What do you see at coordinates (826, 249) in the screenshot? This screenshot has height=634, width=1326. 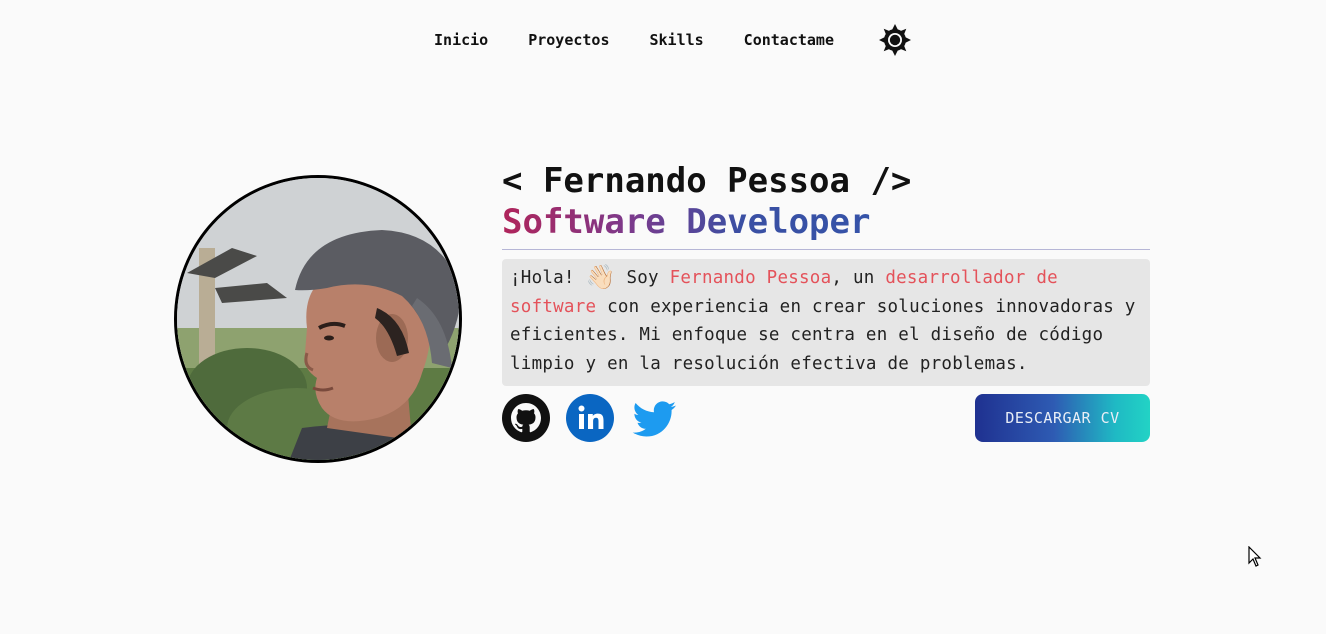 I see `divider` at bounding box center [826, 249].